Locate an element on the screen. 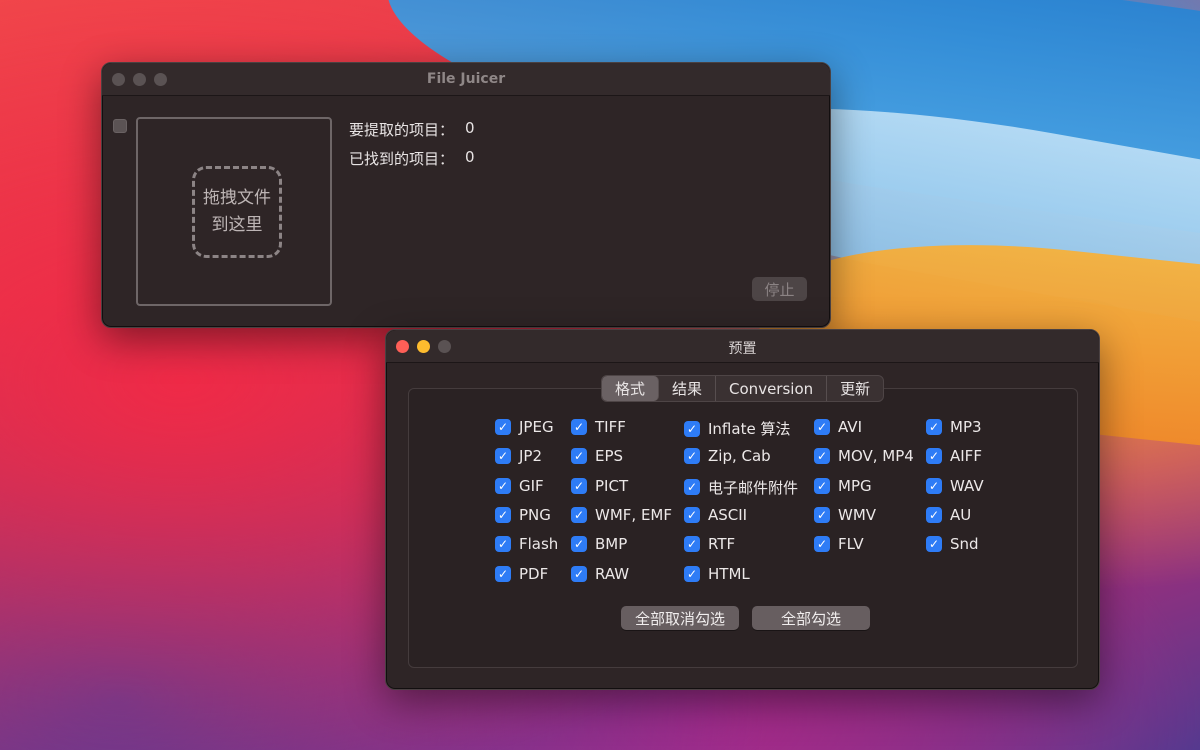 The width and height of the screenshot is (1200, 750). format-option-label: Flash is located at coordinates (539, 544).